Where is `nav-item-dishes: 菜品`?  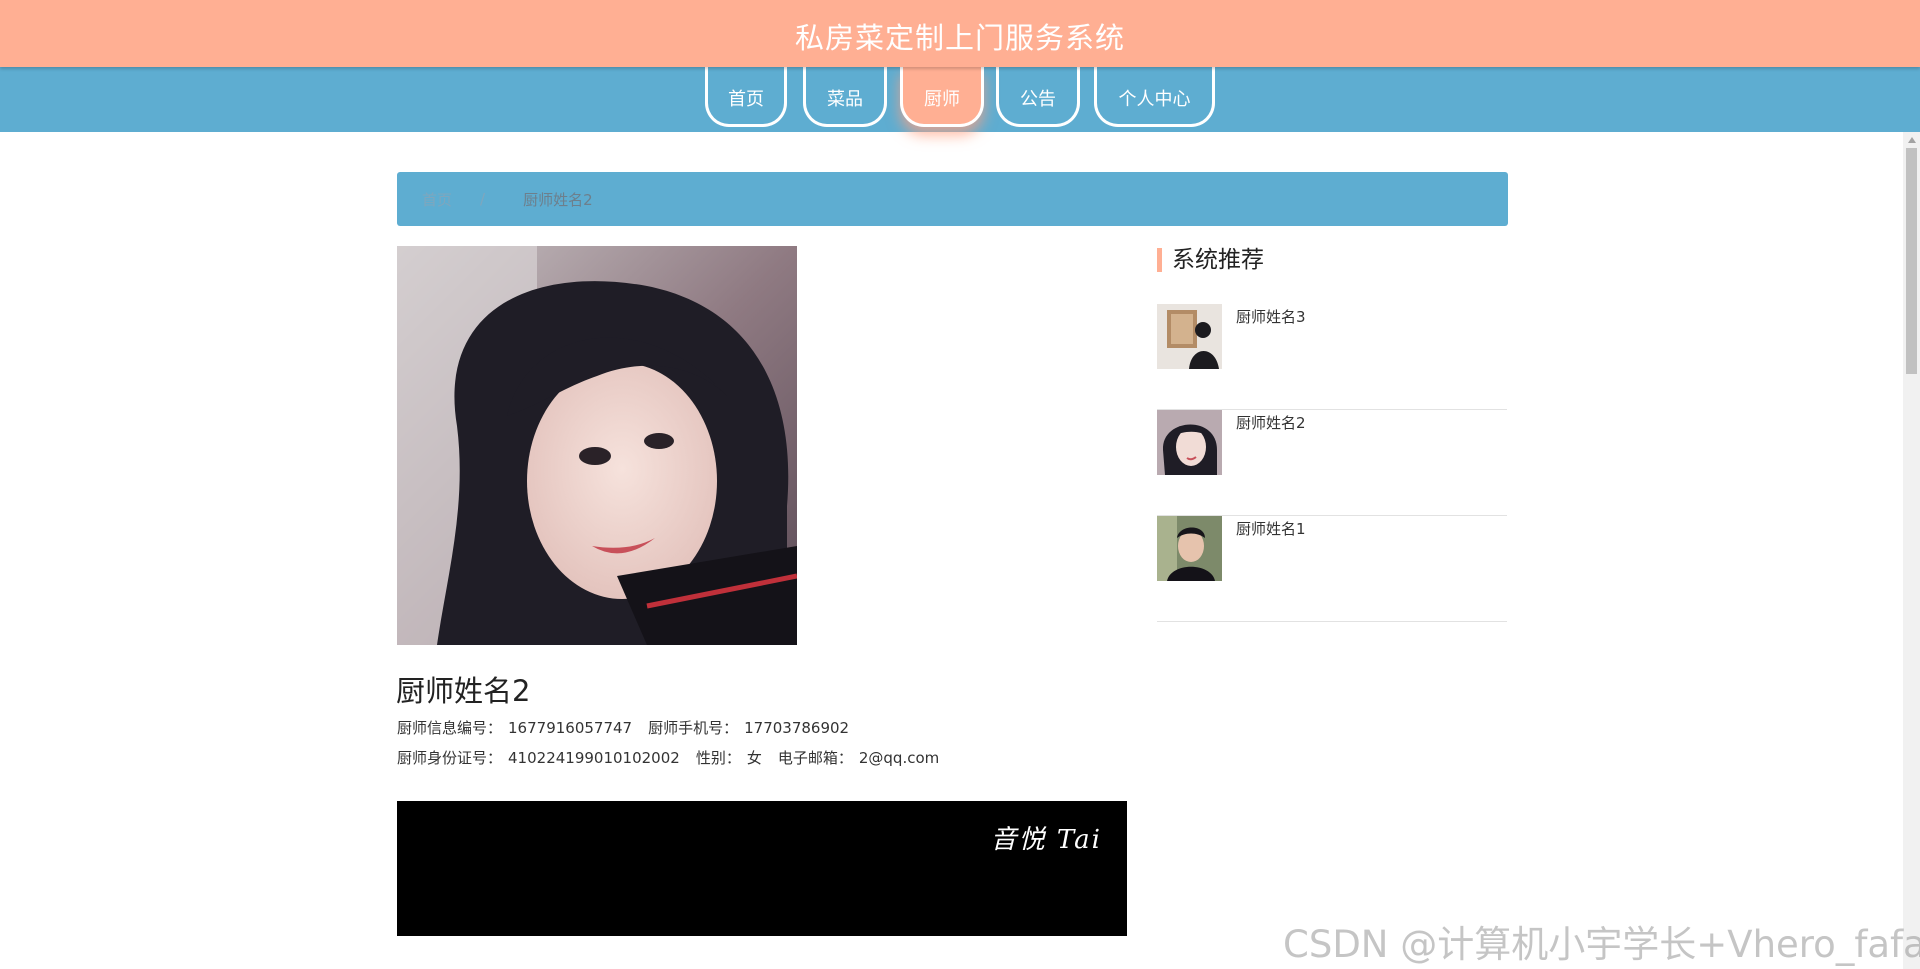
nav-item-dishes: 菜品 is located at coordinates (845, 97).